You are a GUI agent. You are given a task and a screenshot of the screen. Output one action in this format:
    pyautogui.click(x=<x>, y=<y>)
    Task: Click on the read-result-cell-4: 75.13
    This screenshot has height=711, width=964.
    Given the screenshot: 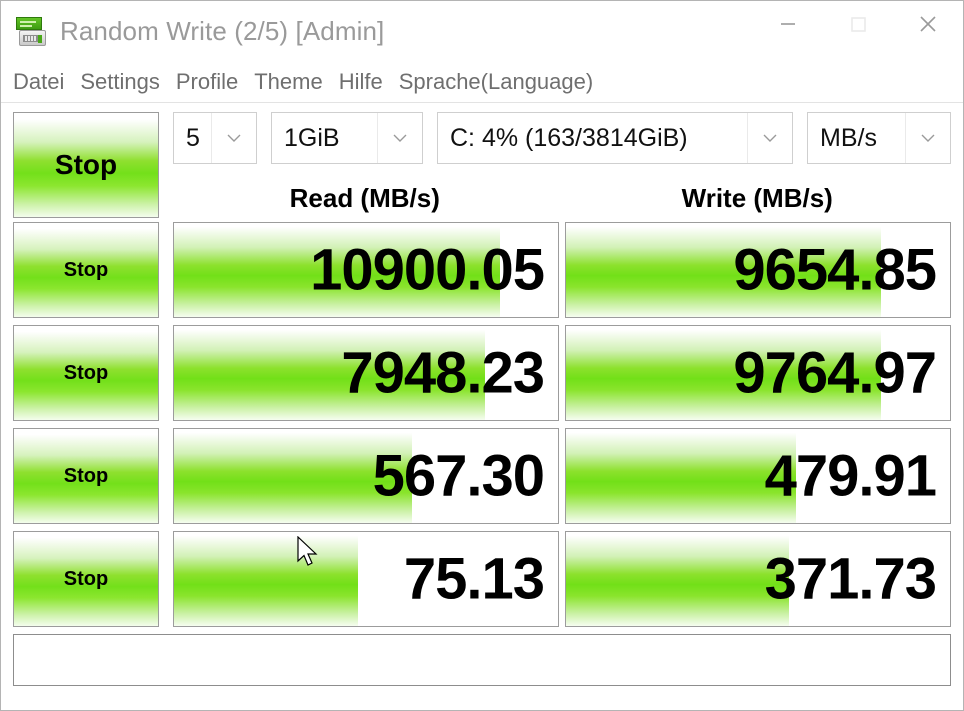 What is the action you would take?
    pyautogui.click(x=366, y=579)
    